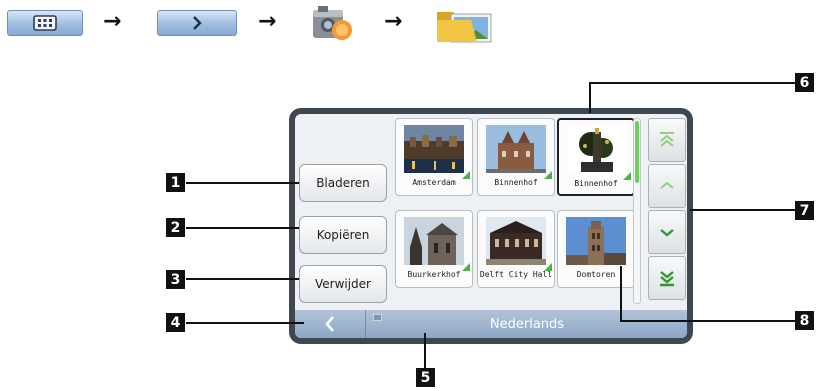  What do you see at coordinates (175, 227) in the screenshot?
I see `callout-2: 2` at bounding box center [175, 227].